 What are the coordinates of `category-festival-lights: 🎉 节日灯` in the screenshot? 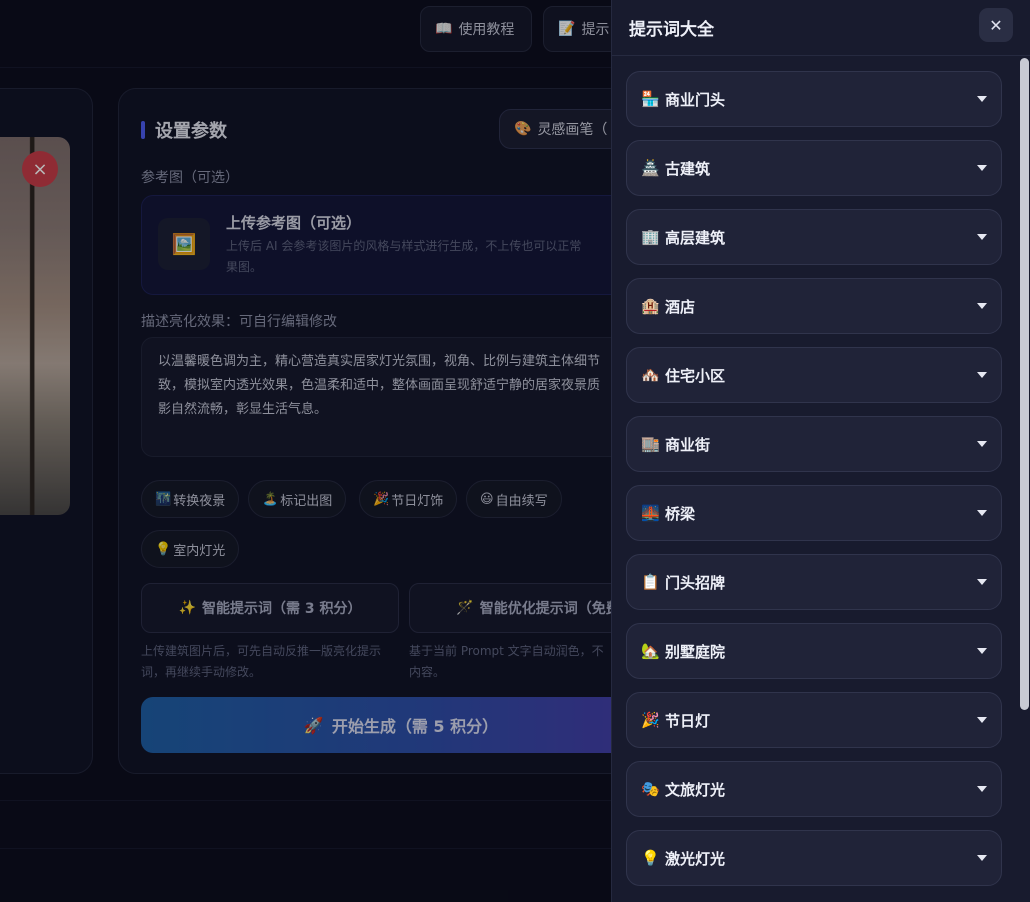 It's located at (814, 720).